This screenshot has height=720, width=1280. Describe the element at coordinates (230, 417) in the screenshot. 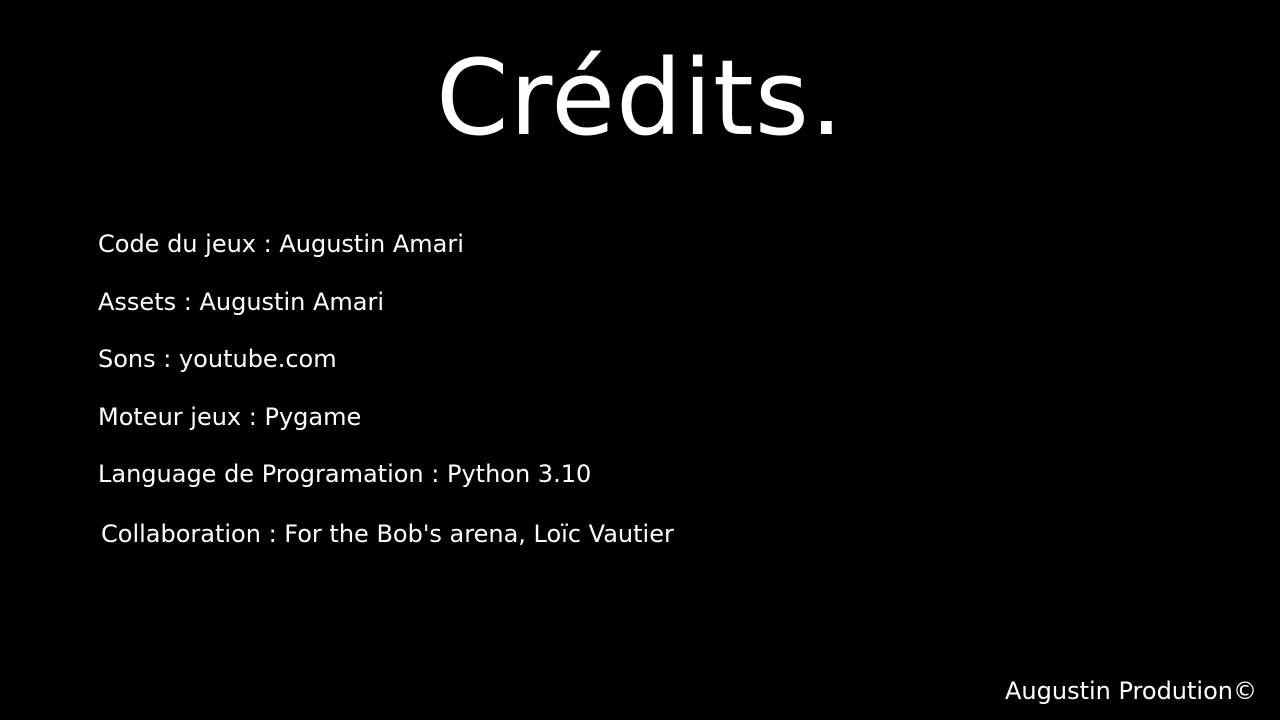

I see `credit-line-engine: Moteur jeux : Pygame` at that location.